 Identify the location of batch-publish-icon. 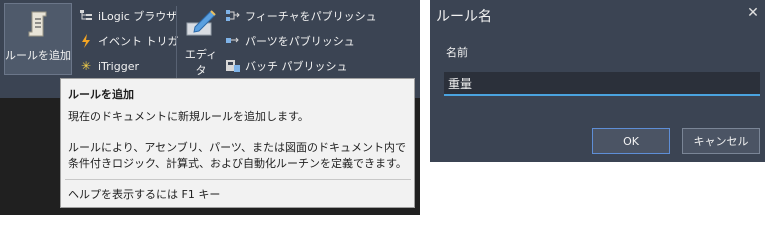
(233, 66).